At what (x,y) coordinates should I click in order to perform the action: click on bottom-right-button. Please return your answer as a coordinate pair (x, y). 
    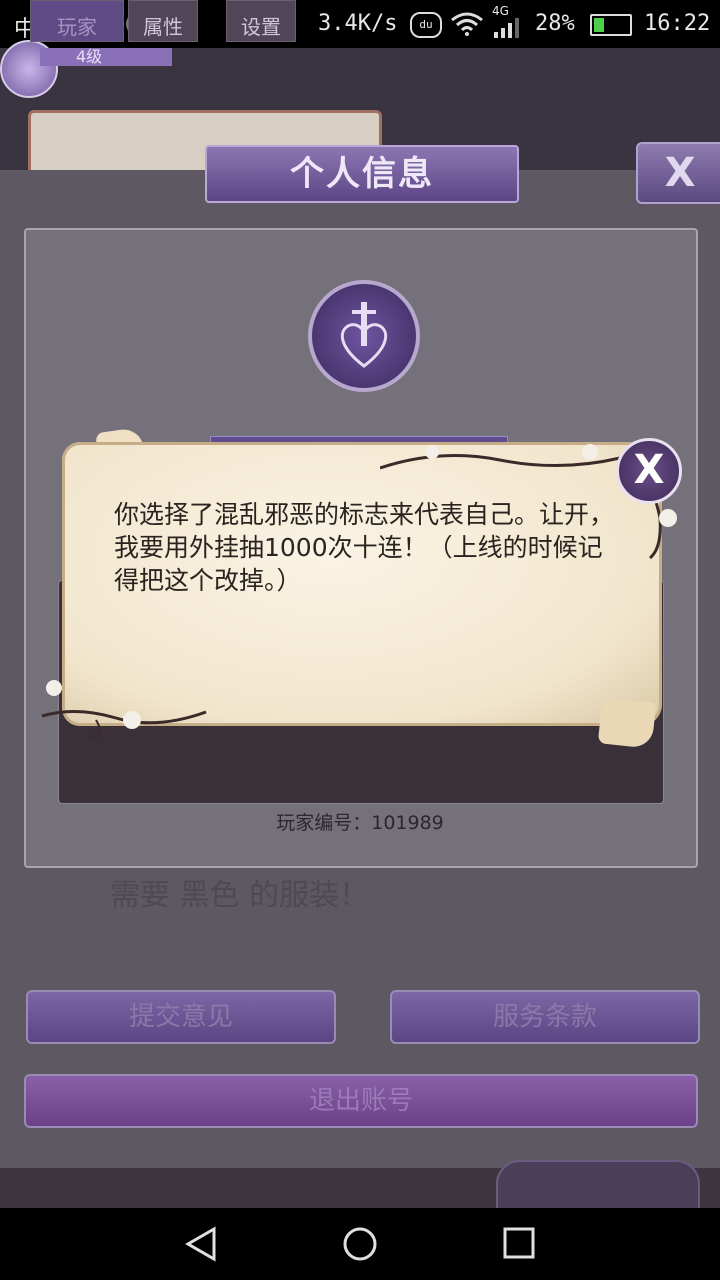
    Looking at the image, I should click on (598, 1186).